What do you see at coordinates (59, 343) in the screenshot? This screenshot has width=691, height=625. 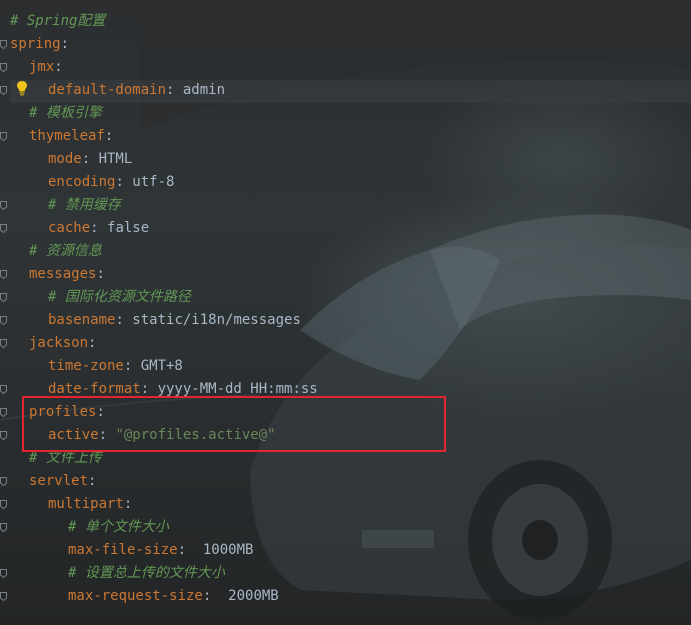 I see `yaml-key: jackson` at bounding box center [59, 343].